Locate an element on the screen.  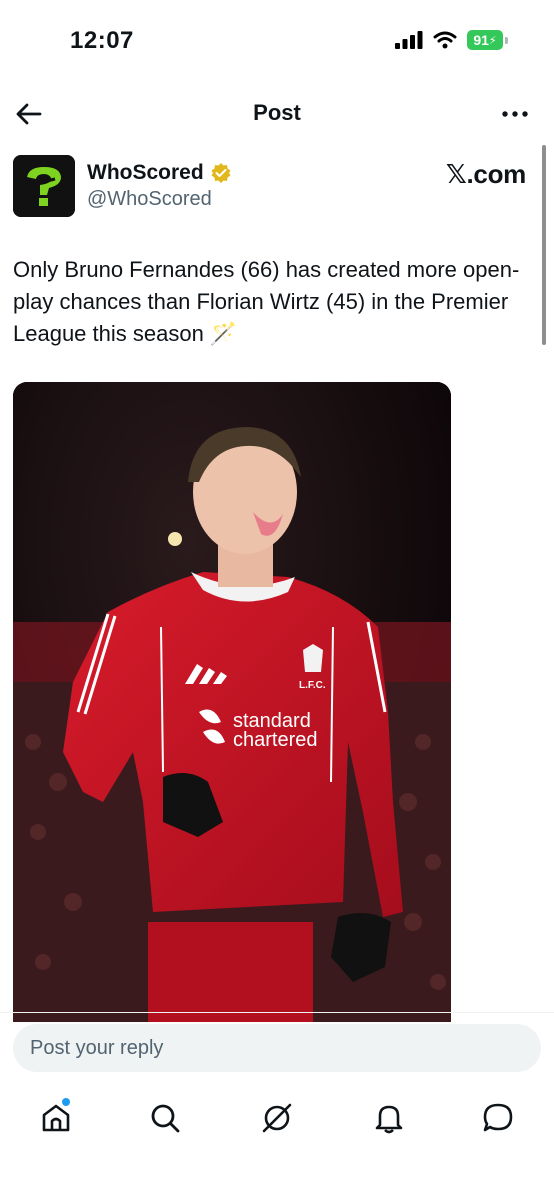
crest-label: L.F.C. is located at coordinates (312, 685).